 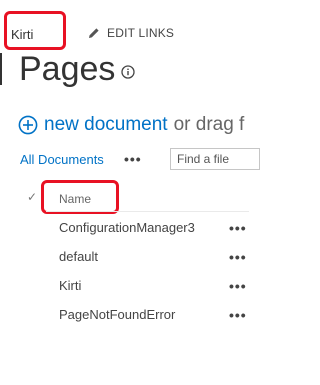 What do you see at coordinates (209, 124) in the screenshot?
I see `drag-files-text: or drag f` at bounding box center [209, 124].